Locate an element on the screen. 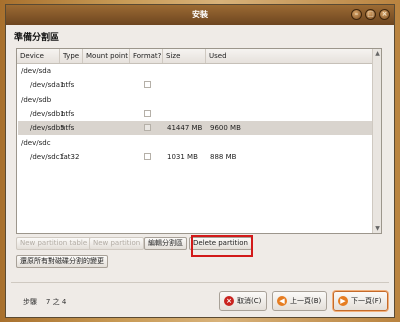 The image size is (400, 322). cancel-button: × 取消(C) is located at coordinates (243, 301).